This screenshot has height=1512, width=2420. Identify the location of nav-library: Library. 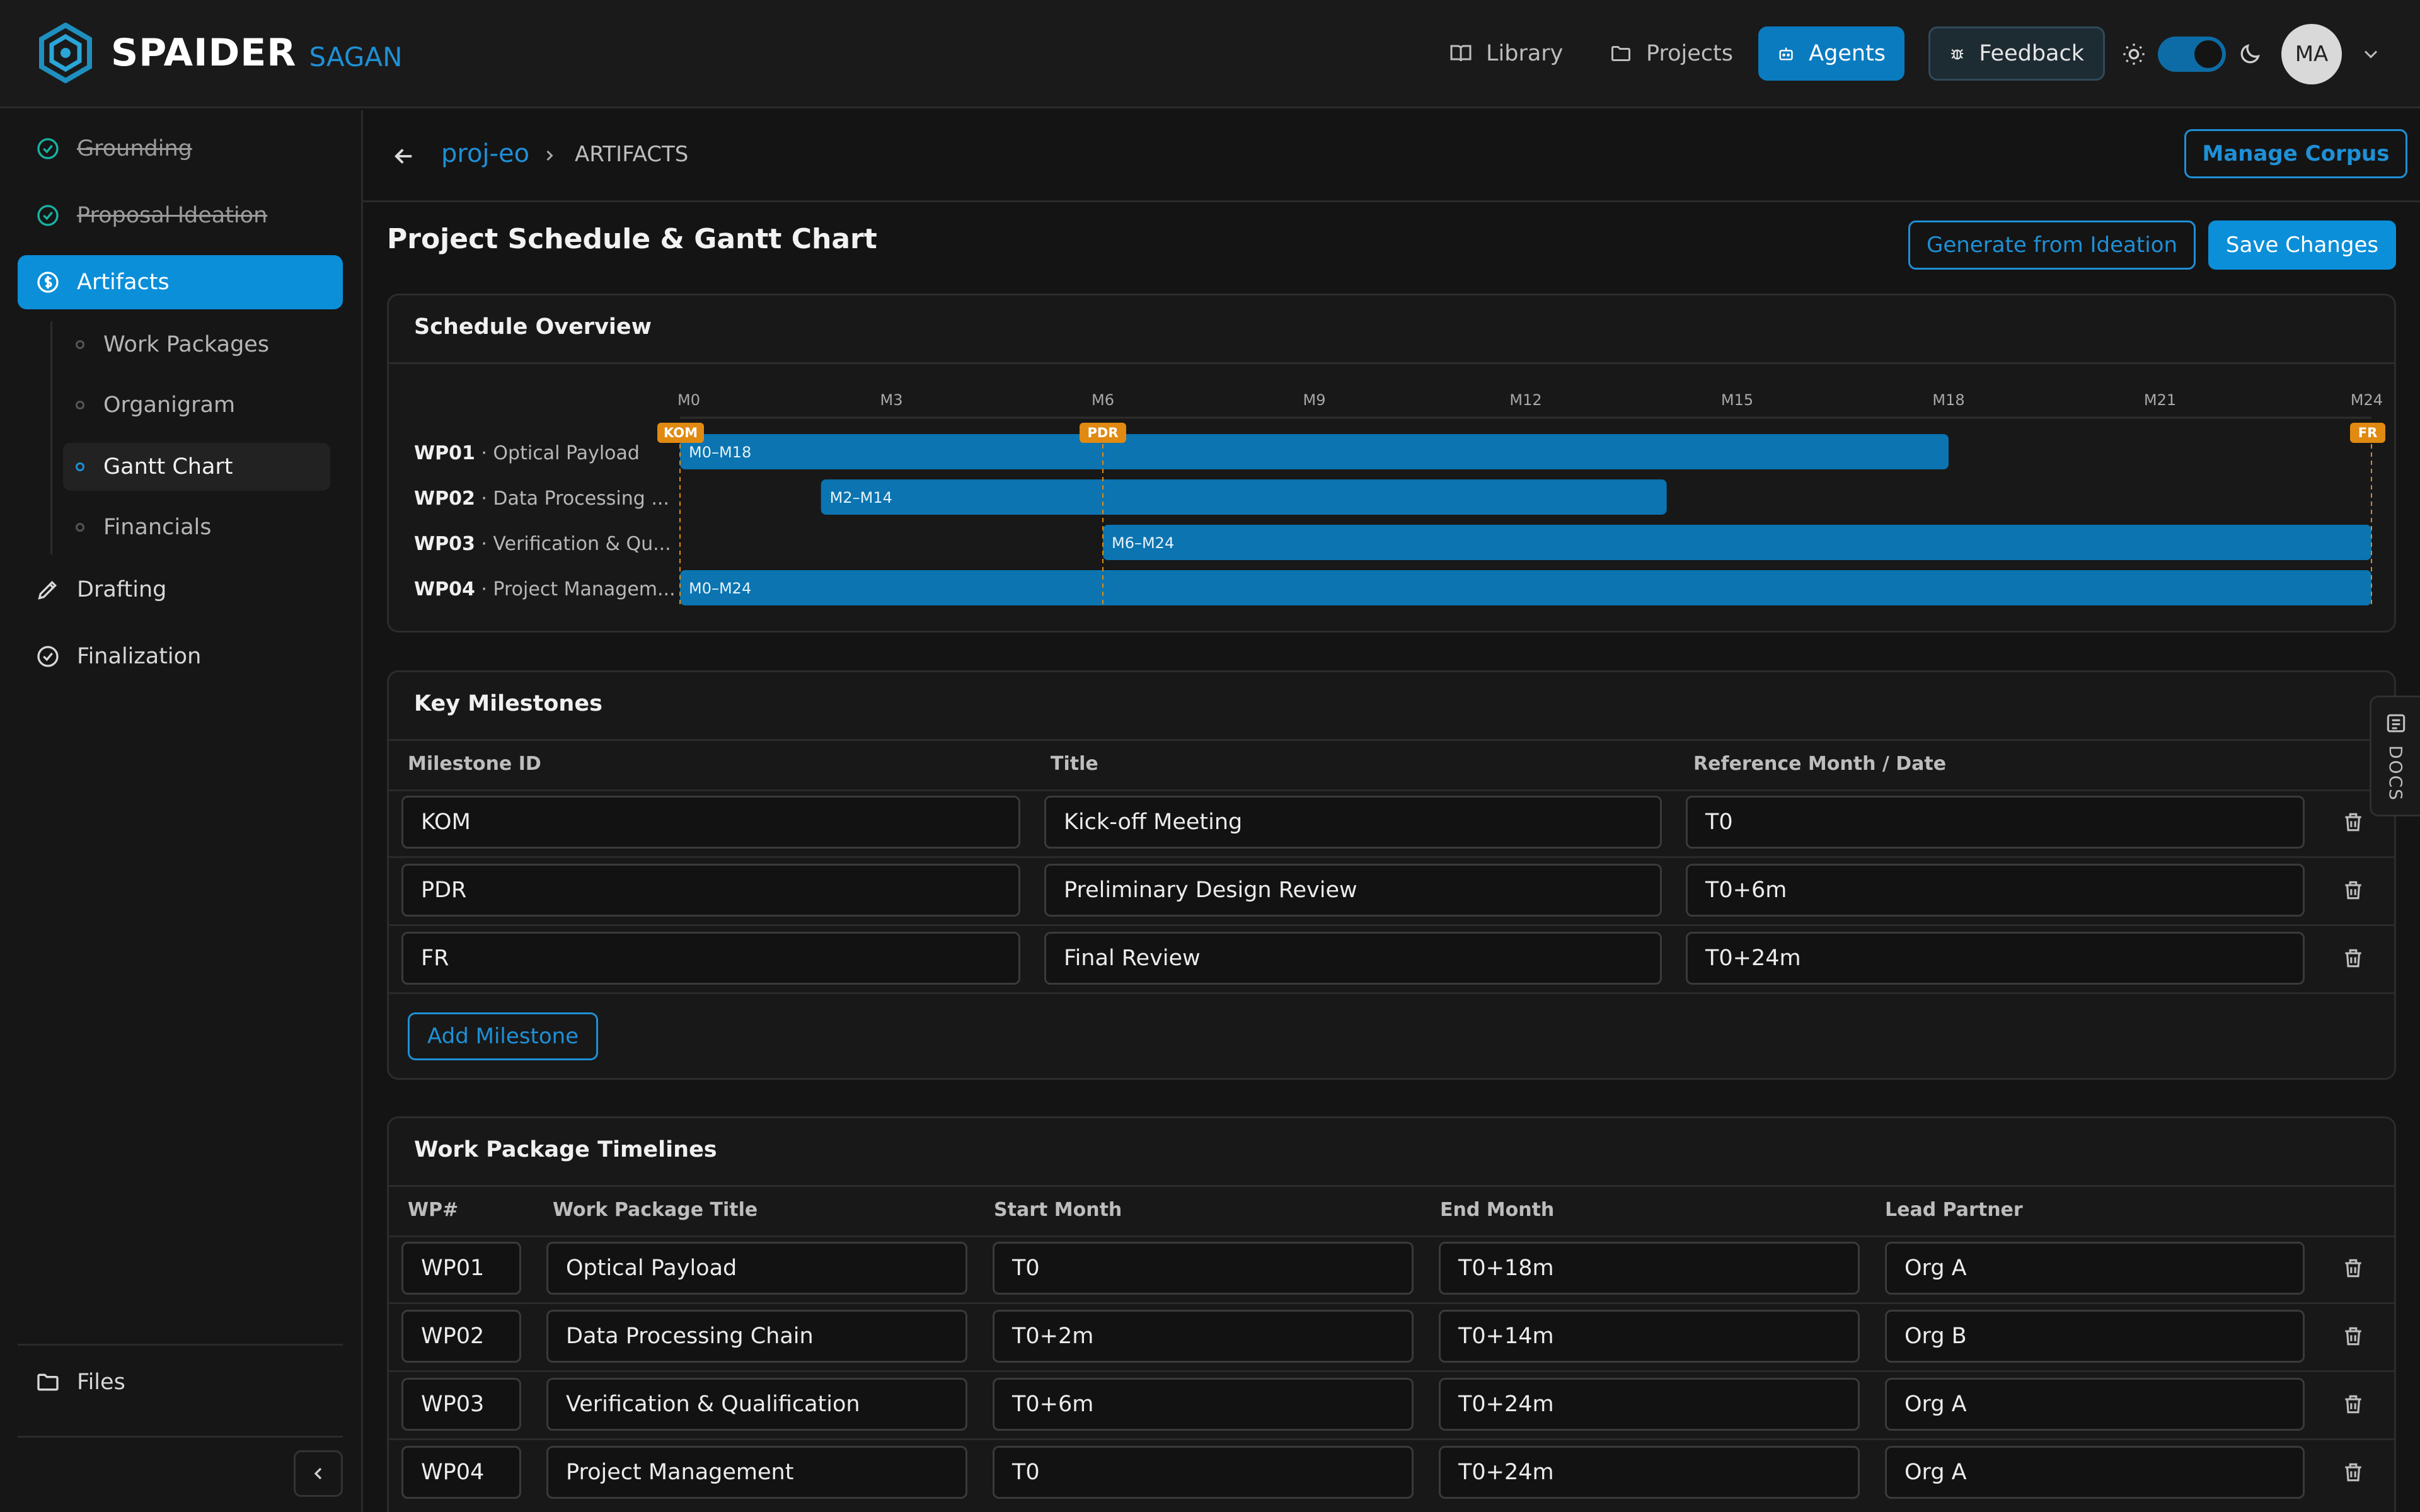
(1507, 53).